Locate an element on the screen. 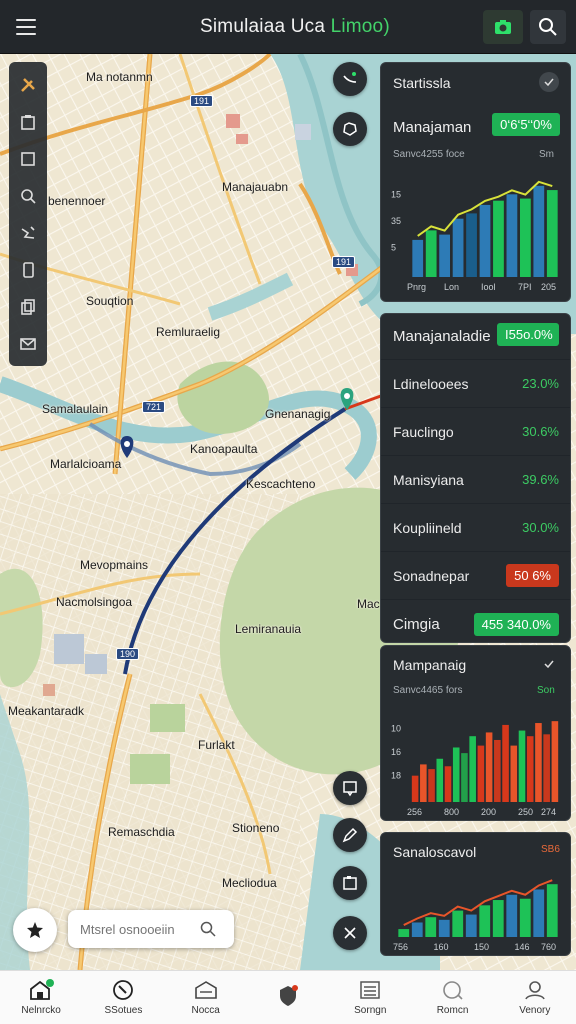 This screenshot has height=1024, width=576. close-button is located at coordinates (350, 933).